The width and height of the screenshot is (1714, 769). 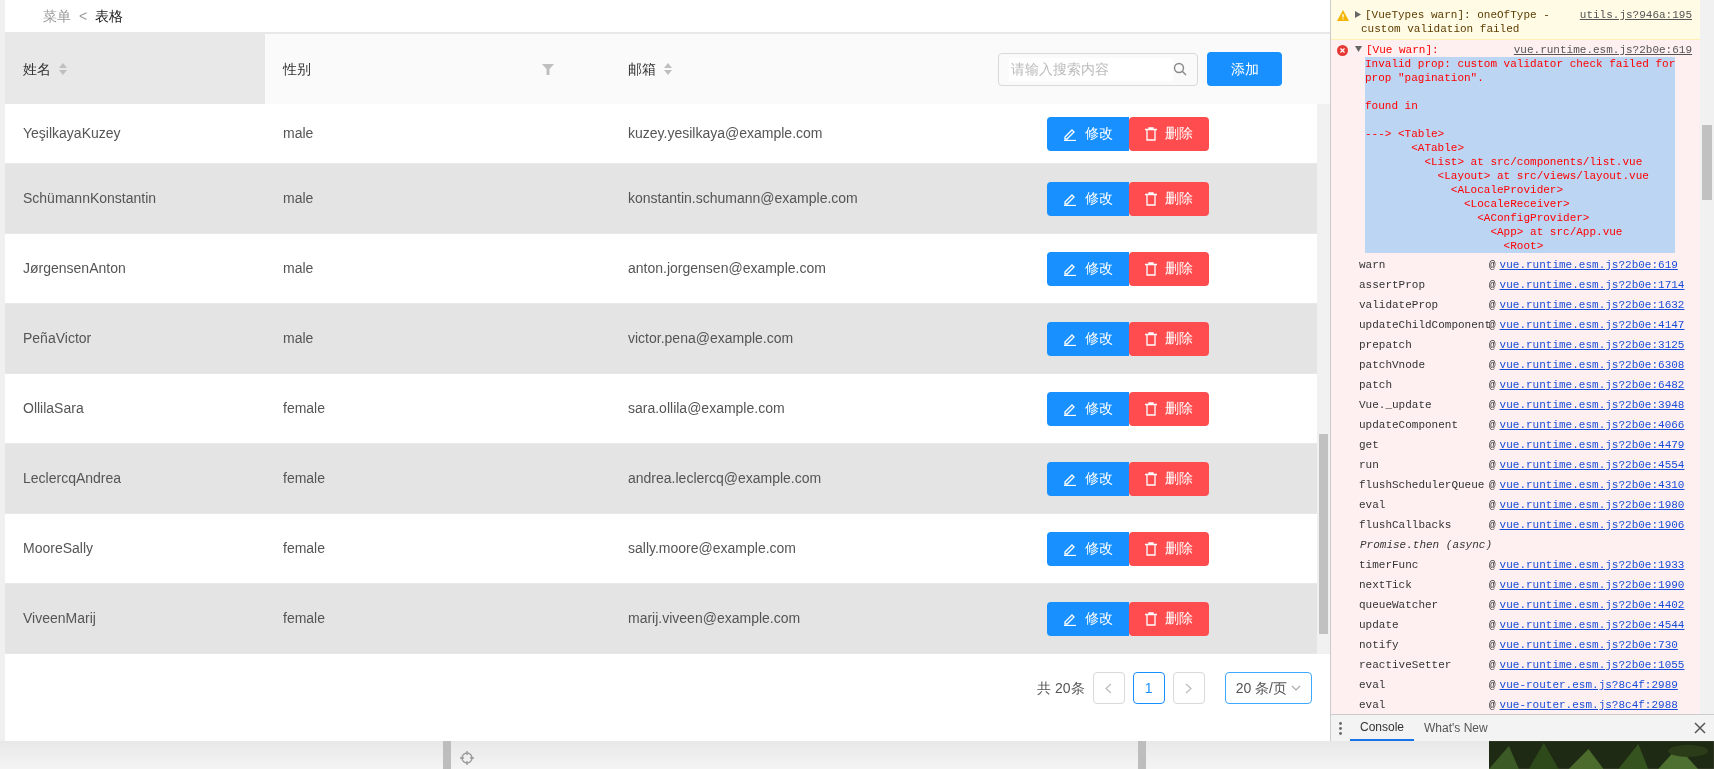 I want to click on function-name: get, so click(x=1369, y=445).